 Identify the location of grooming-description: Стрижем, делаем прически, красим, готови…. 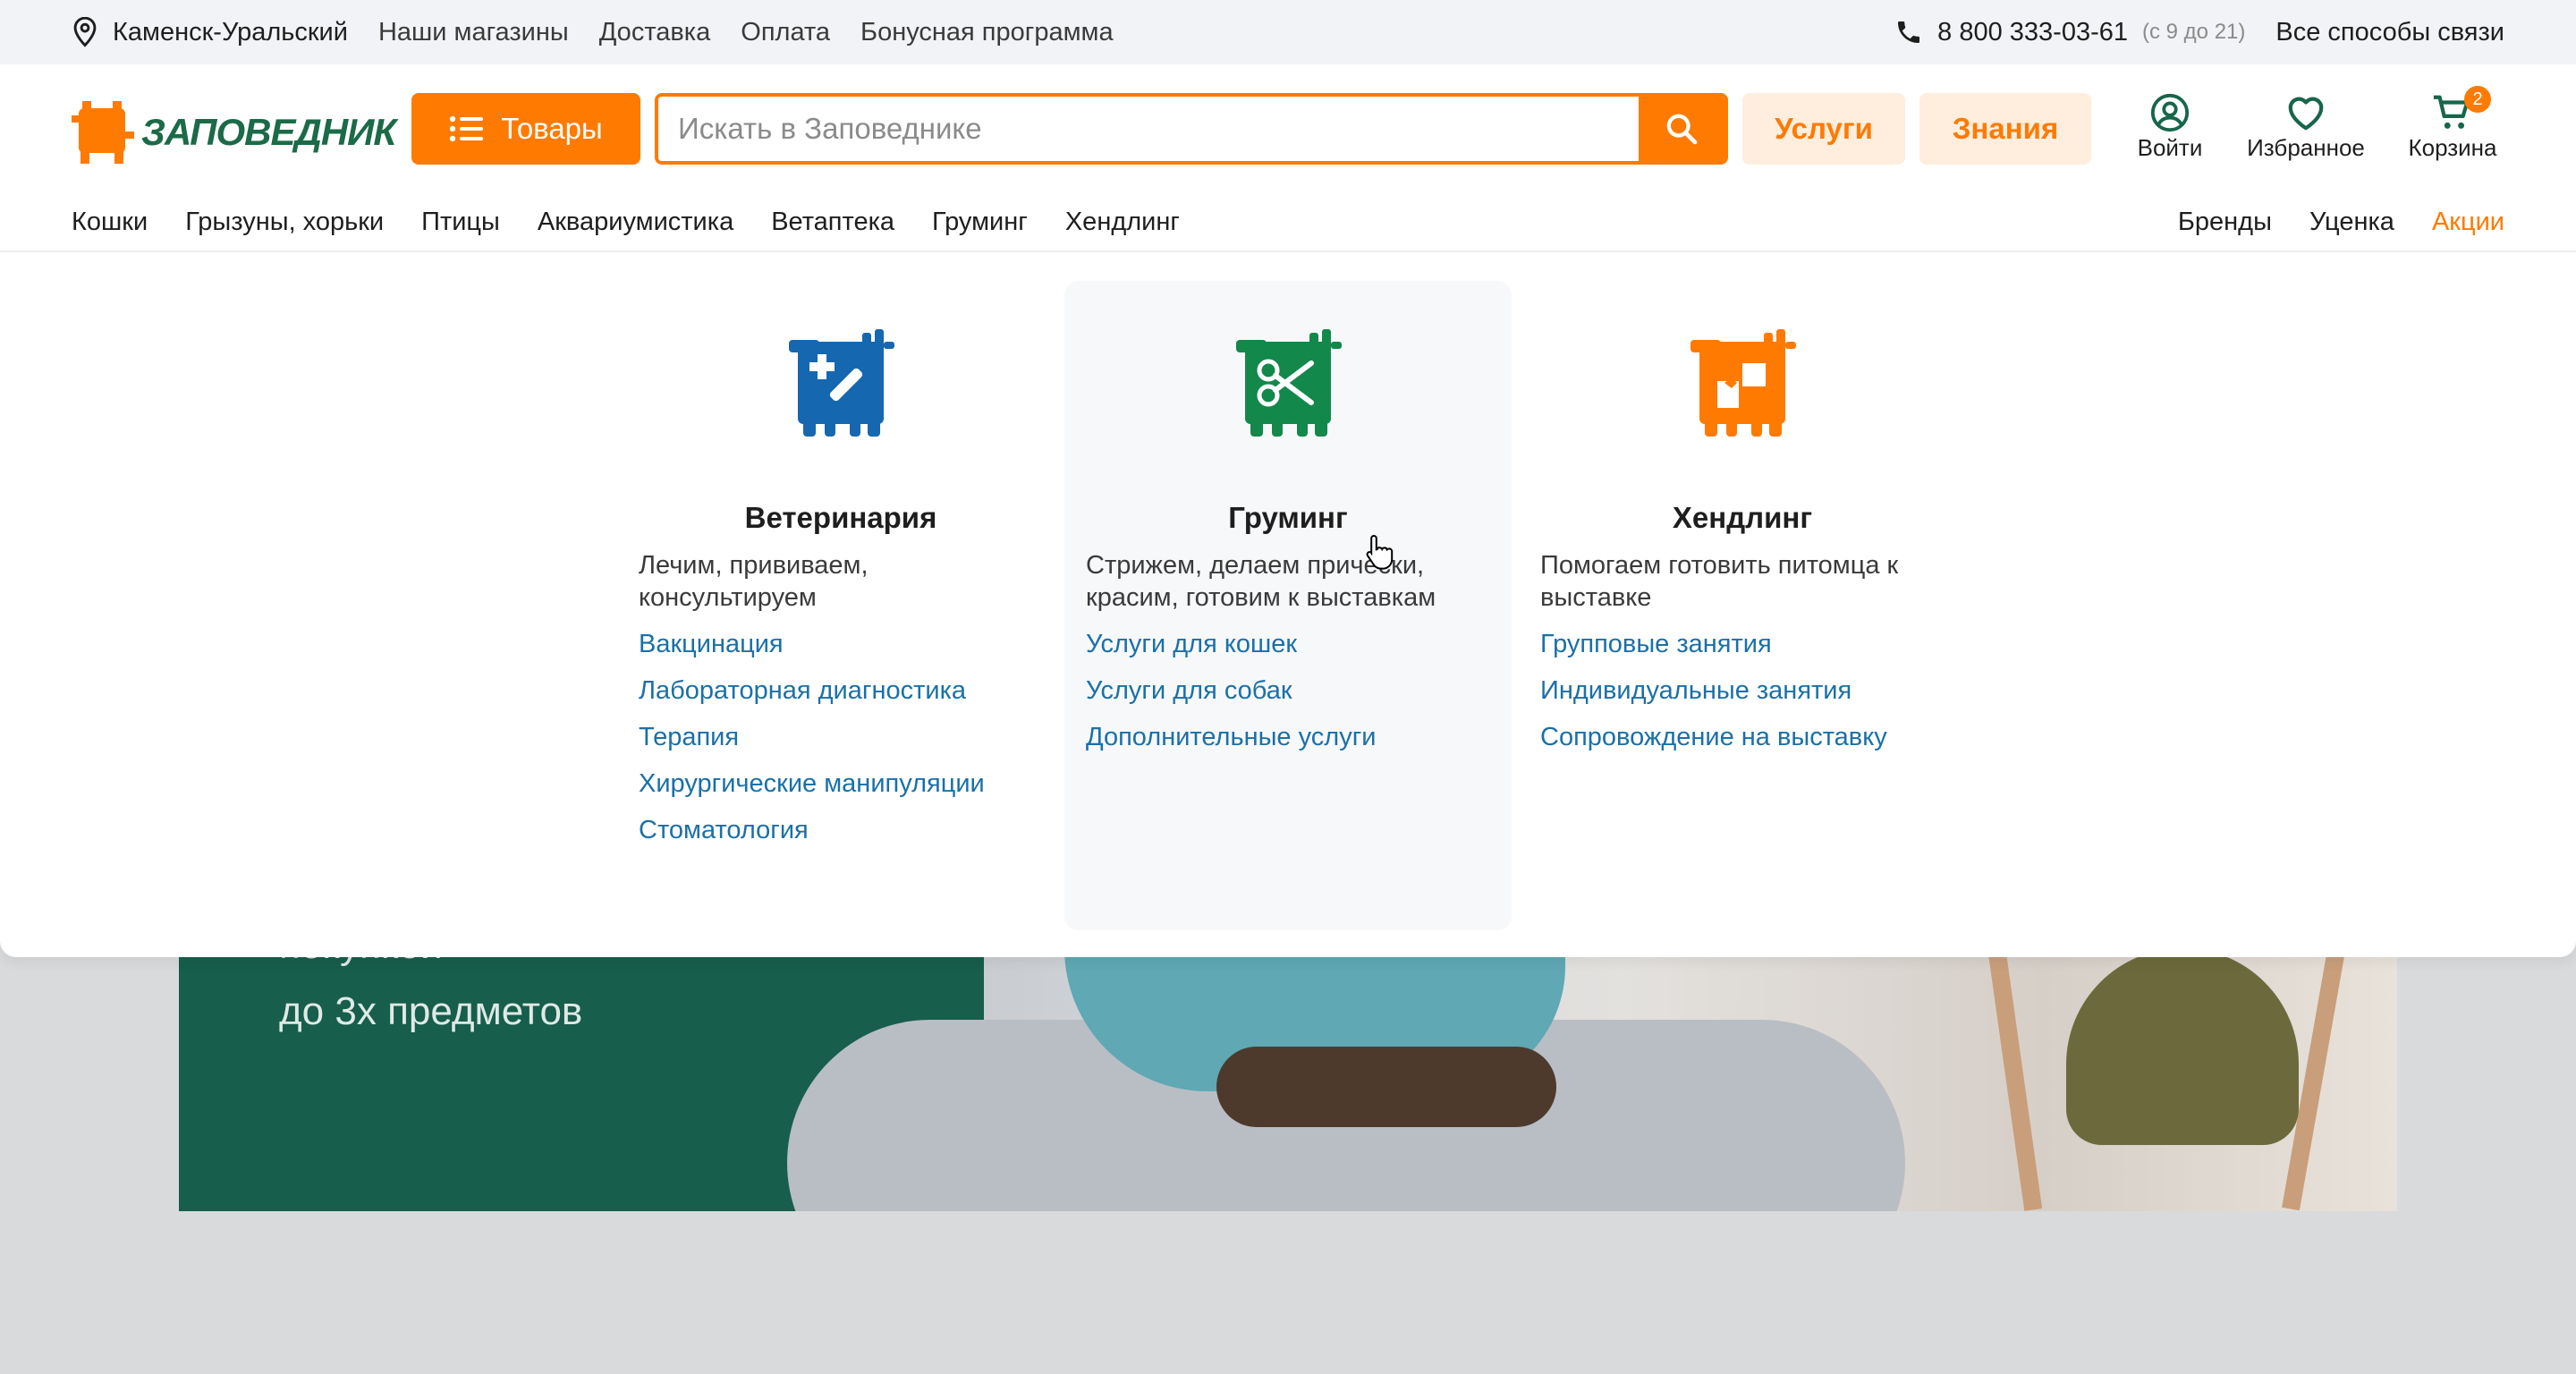
(1261, 581).